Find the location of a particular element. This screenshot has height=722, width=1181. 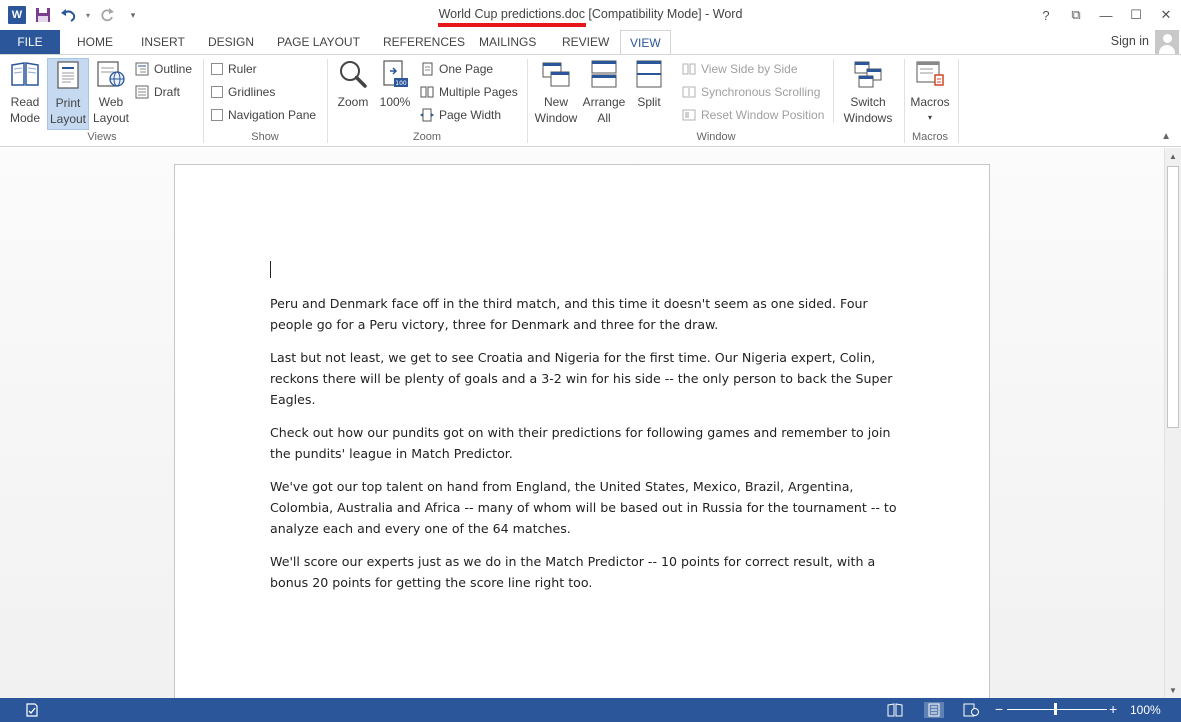

new-window-icon is located at coordinates (556, 74).